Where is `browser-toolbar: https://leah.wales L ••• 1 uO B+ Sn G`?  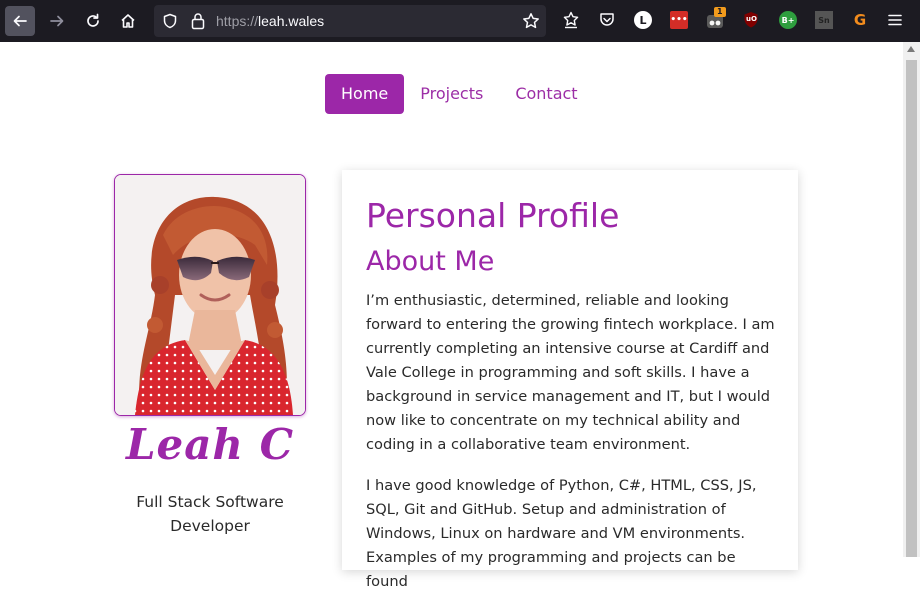 browser-toolbar: https://leah.wales L ••• 1 uO B+ Sn G is located at coordinates (460, 21).